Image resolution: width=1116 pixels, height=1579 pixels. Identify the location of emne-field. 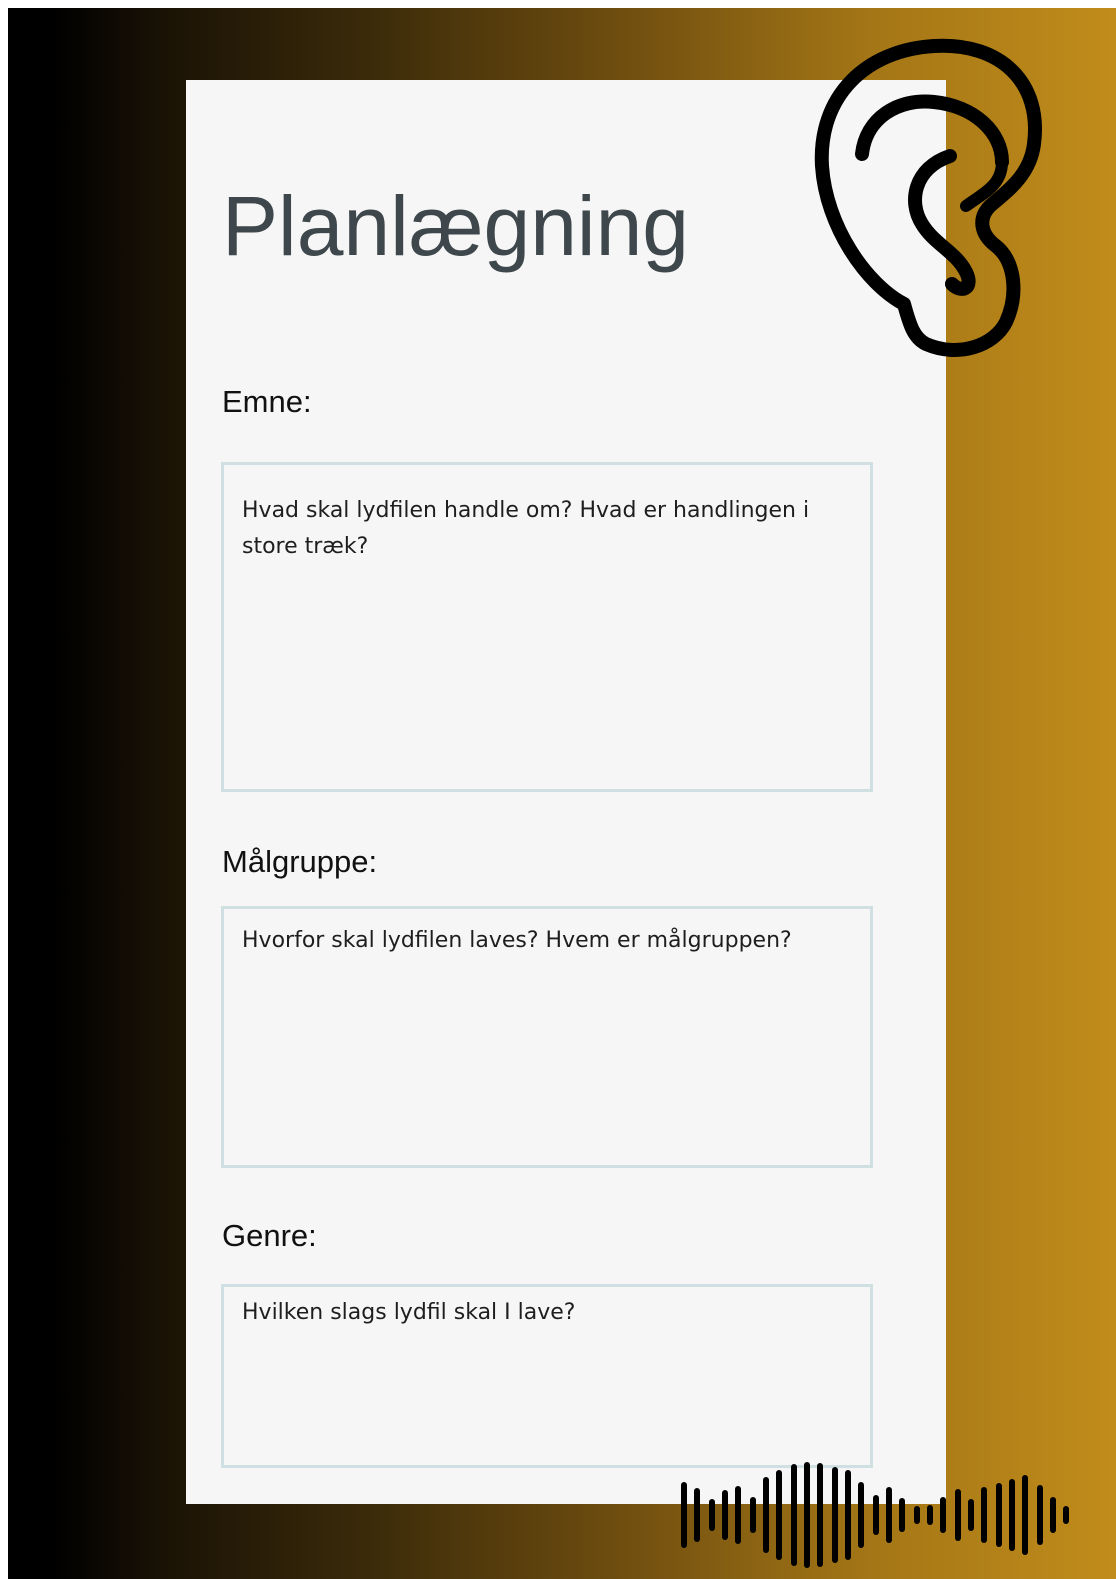
(547, 627).